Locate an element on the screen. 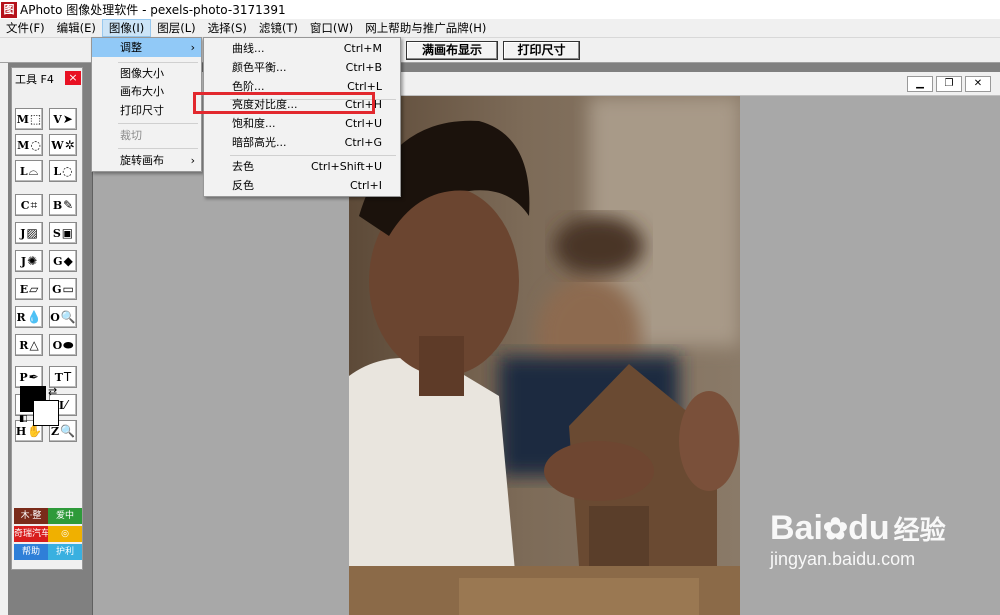  tool-button: L ⌓ is located at coordinates (29, 171).